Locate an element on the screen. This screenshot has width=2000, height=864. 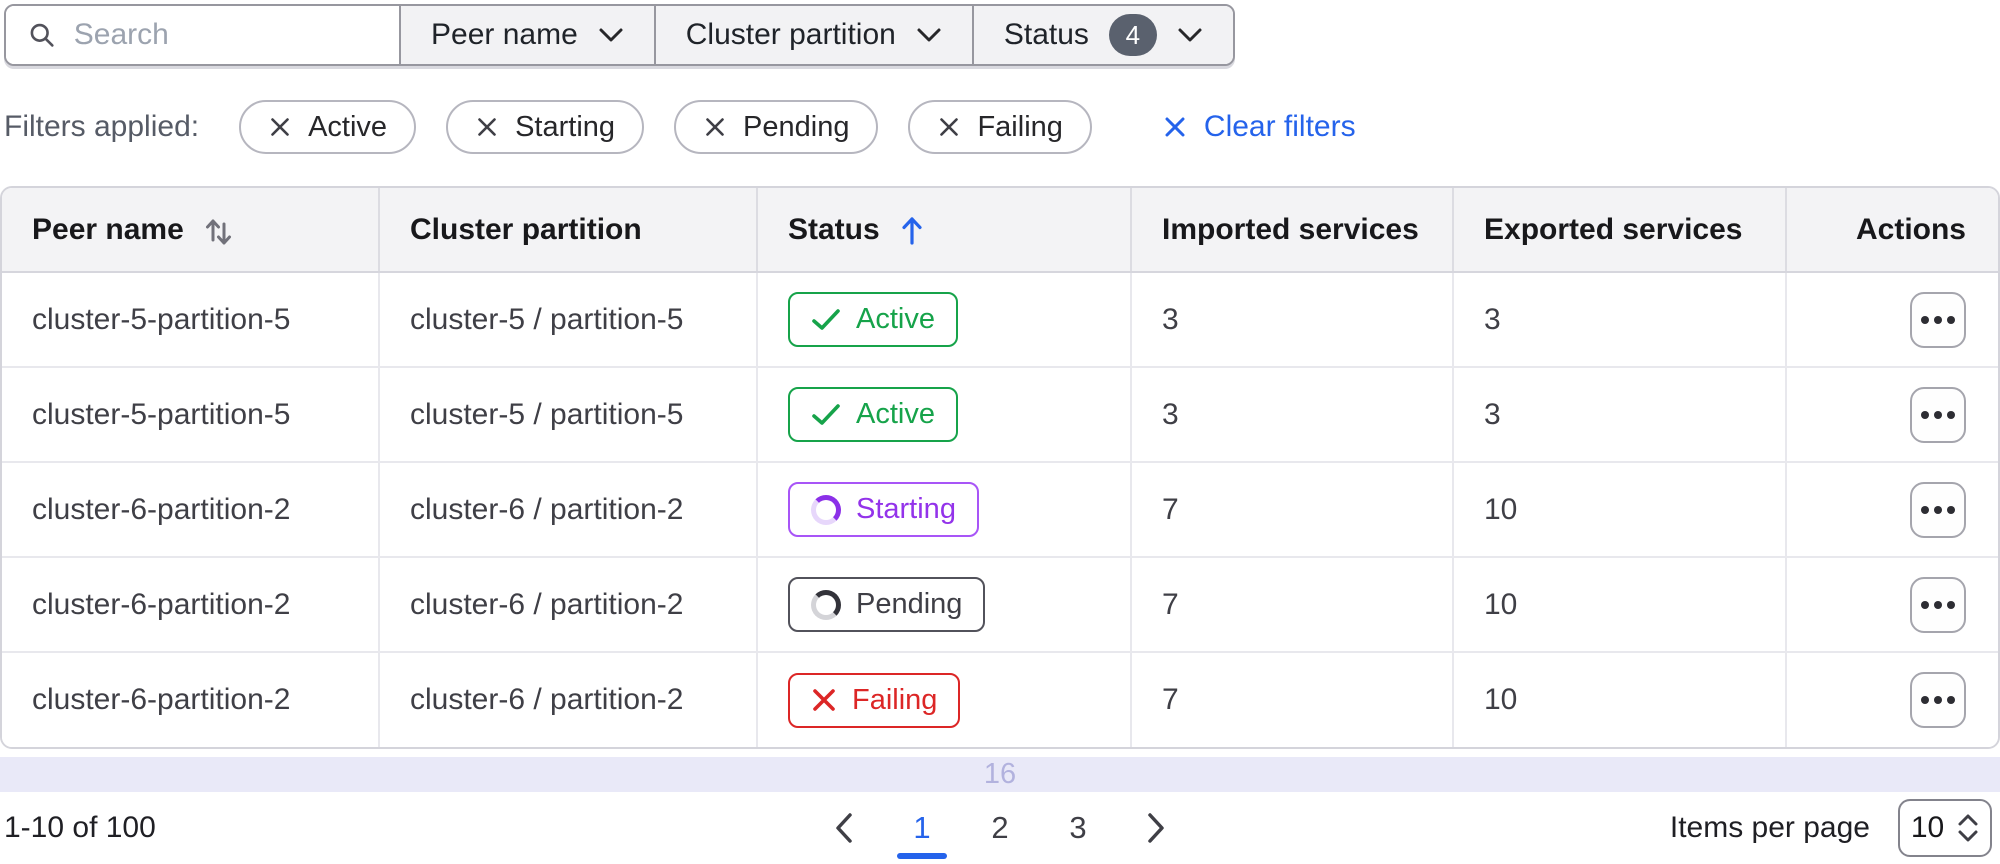
search-box is located at coordinates (202, 35).